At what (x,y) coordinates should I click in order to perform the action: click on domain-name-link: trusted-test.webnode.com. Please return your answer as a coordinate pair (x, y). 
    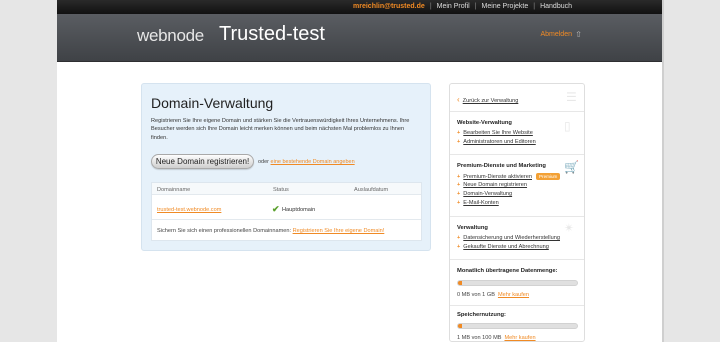
    Looking at the image, I should click on (189, 210).